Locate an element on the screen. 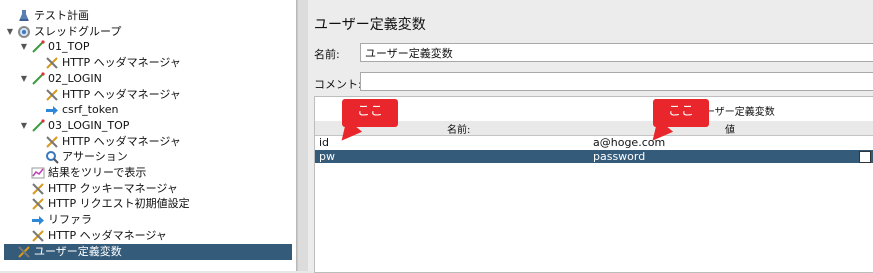 The height and width of the screenshot is (273, 873). variable-value-cell: password is located at coordinates (619, 156).